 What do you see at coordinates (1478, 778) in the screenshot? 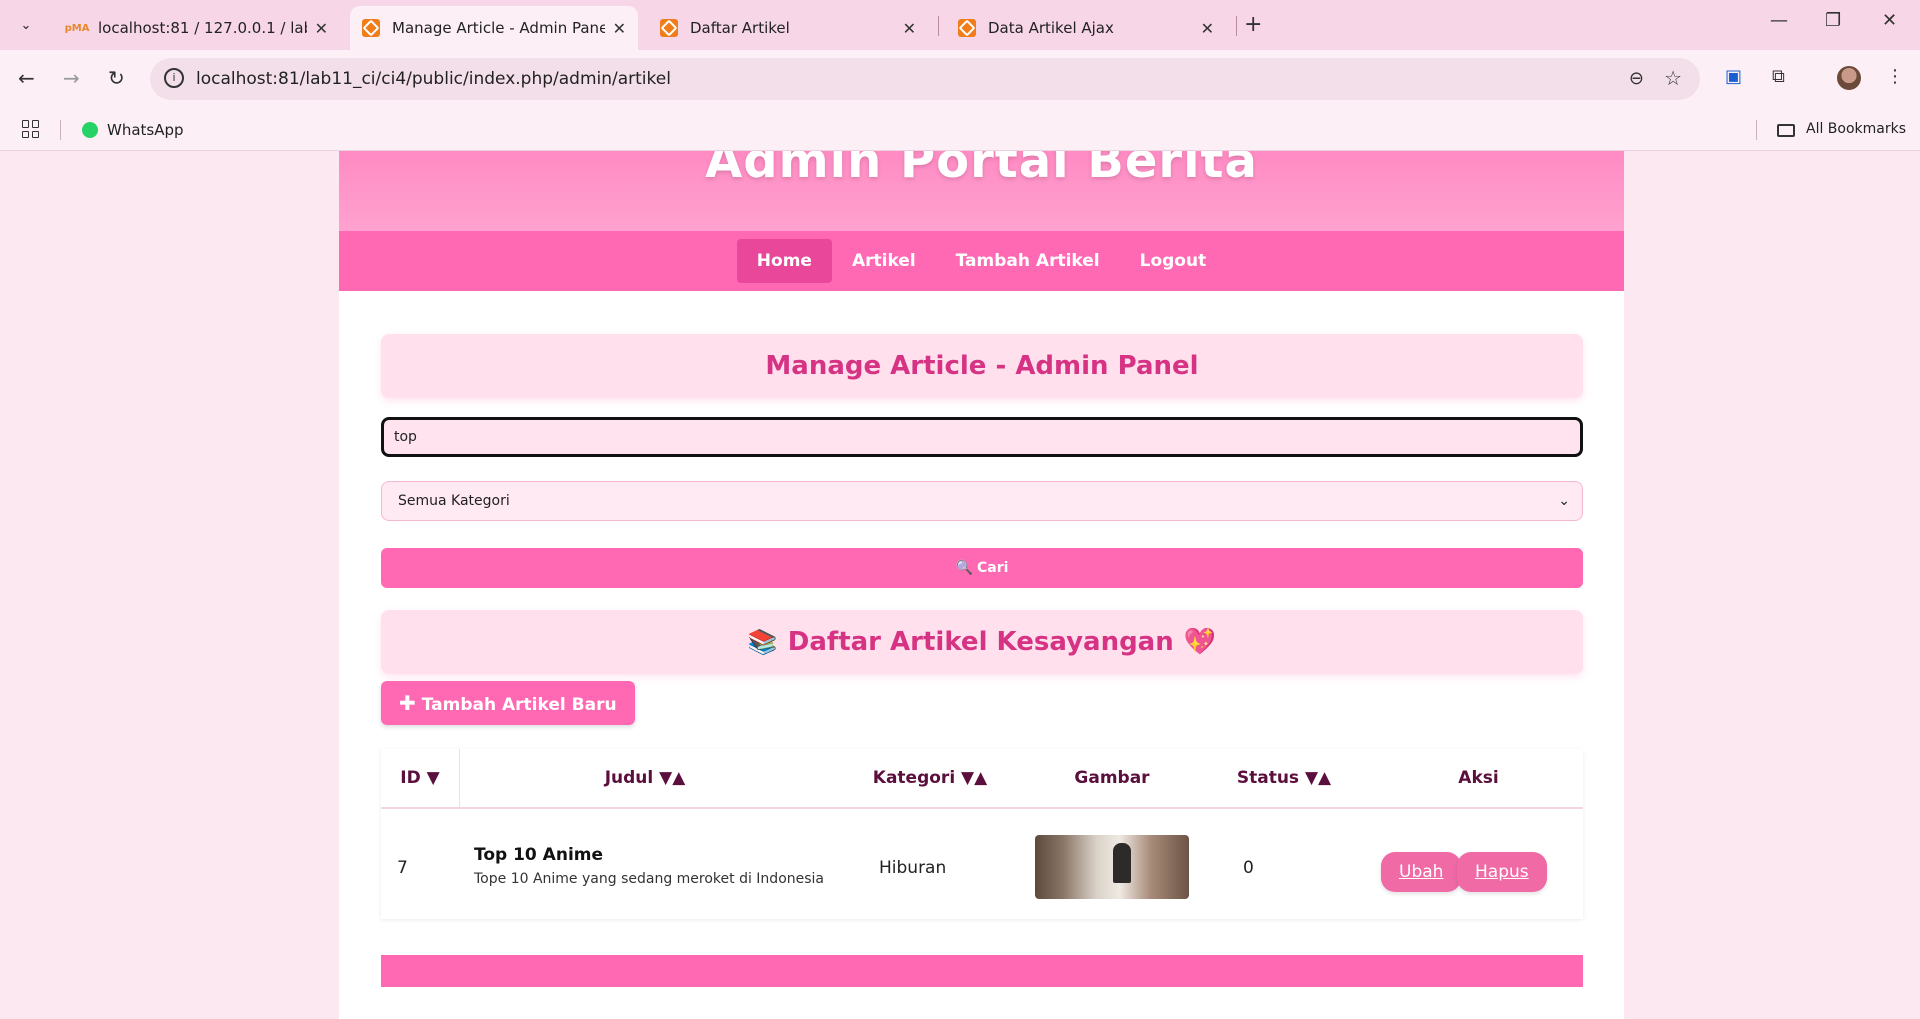
I see `th-aksi: Aksi` at bounding box center [1478, 778].